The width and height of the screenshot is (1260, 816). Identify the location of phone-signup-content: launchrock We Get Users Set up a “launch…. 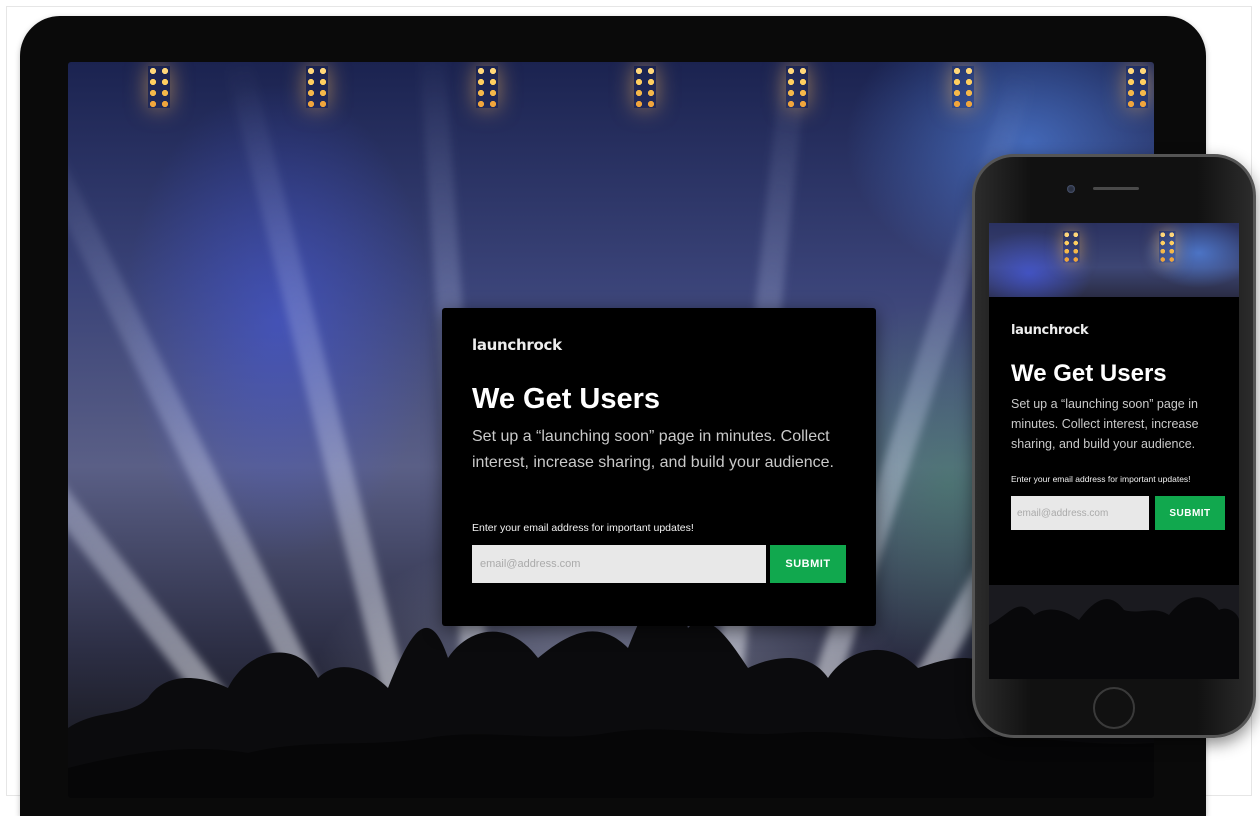
(1118, 426).